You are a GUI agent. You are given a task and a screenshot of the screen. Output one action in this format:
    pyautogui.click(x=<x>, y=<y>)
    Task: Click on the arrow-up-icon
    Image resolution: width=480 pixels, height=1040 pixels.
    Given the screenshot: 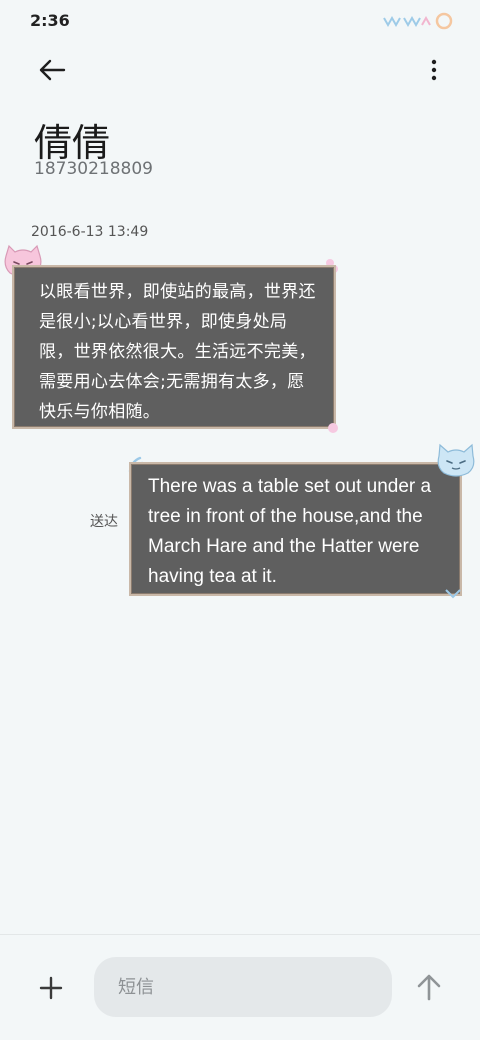 What is the action you would take?
    pyautogui.click(x=429, y=987)
    